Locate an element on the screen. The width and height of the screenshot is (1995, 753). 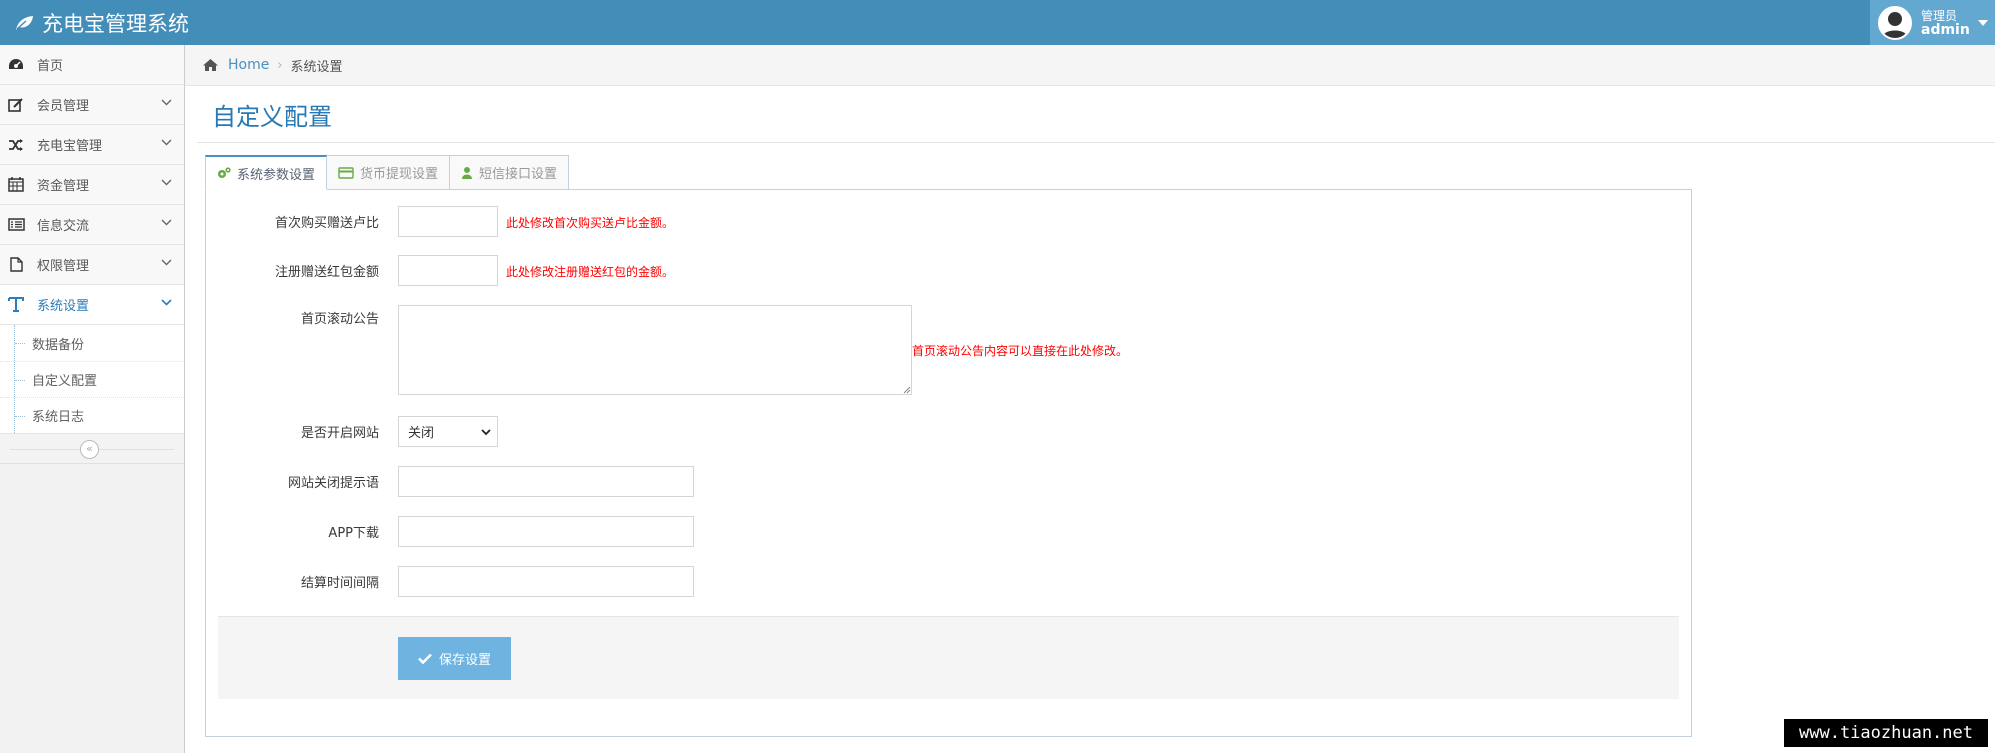
select-value: 关闭 is located at coordinates (421, 433).